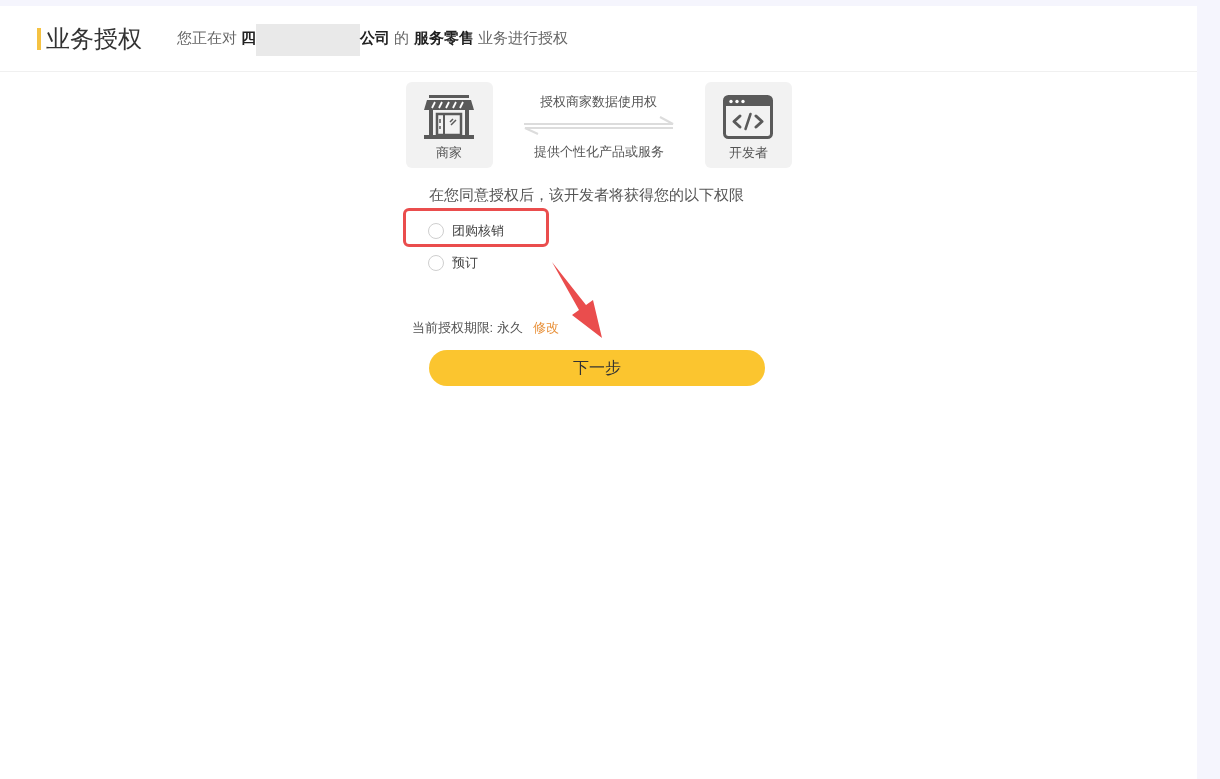  I want to click on backward-label: 提供个性化产品或服务, so click(598, 152).